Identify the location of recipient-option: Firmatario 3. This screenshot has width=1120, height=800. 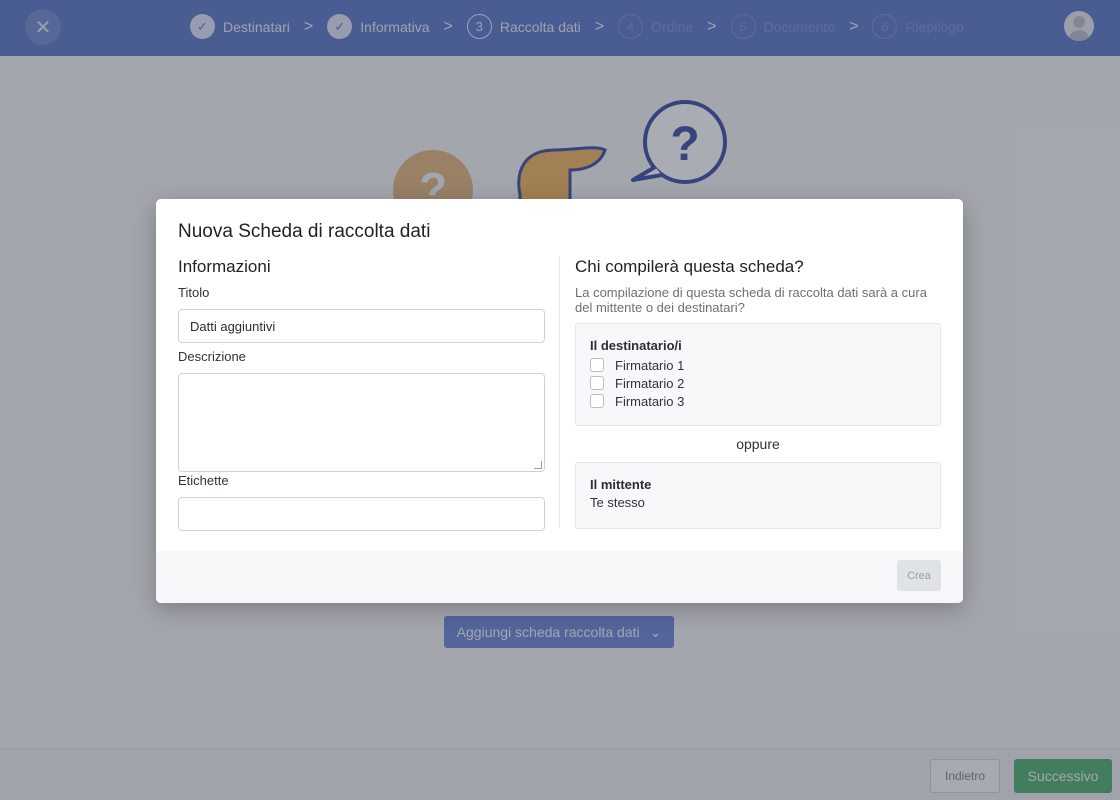
(758, 401).